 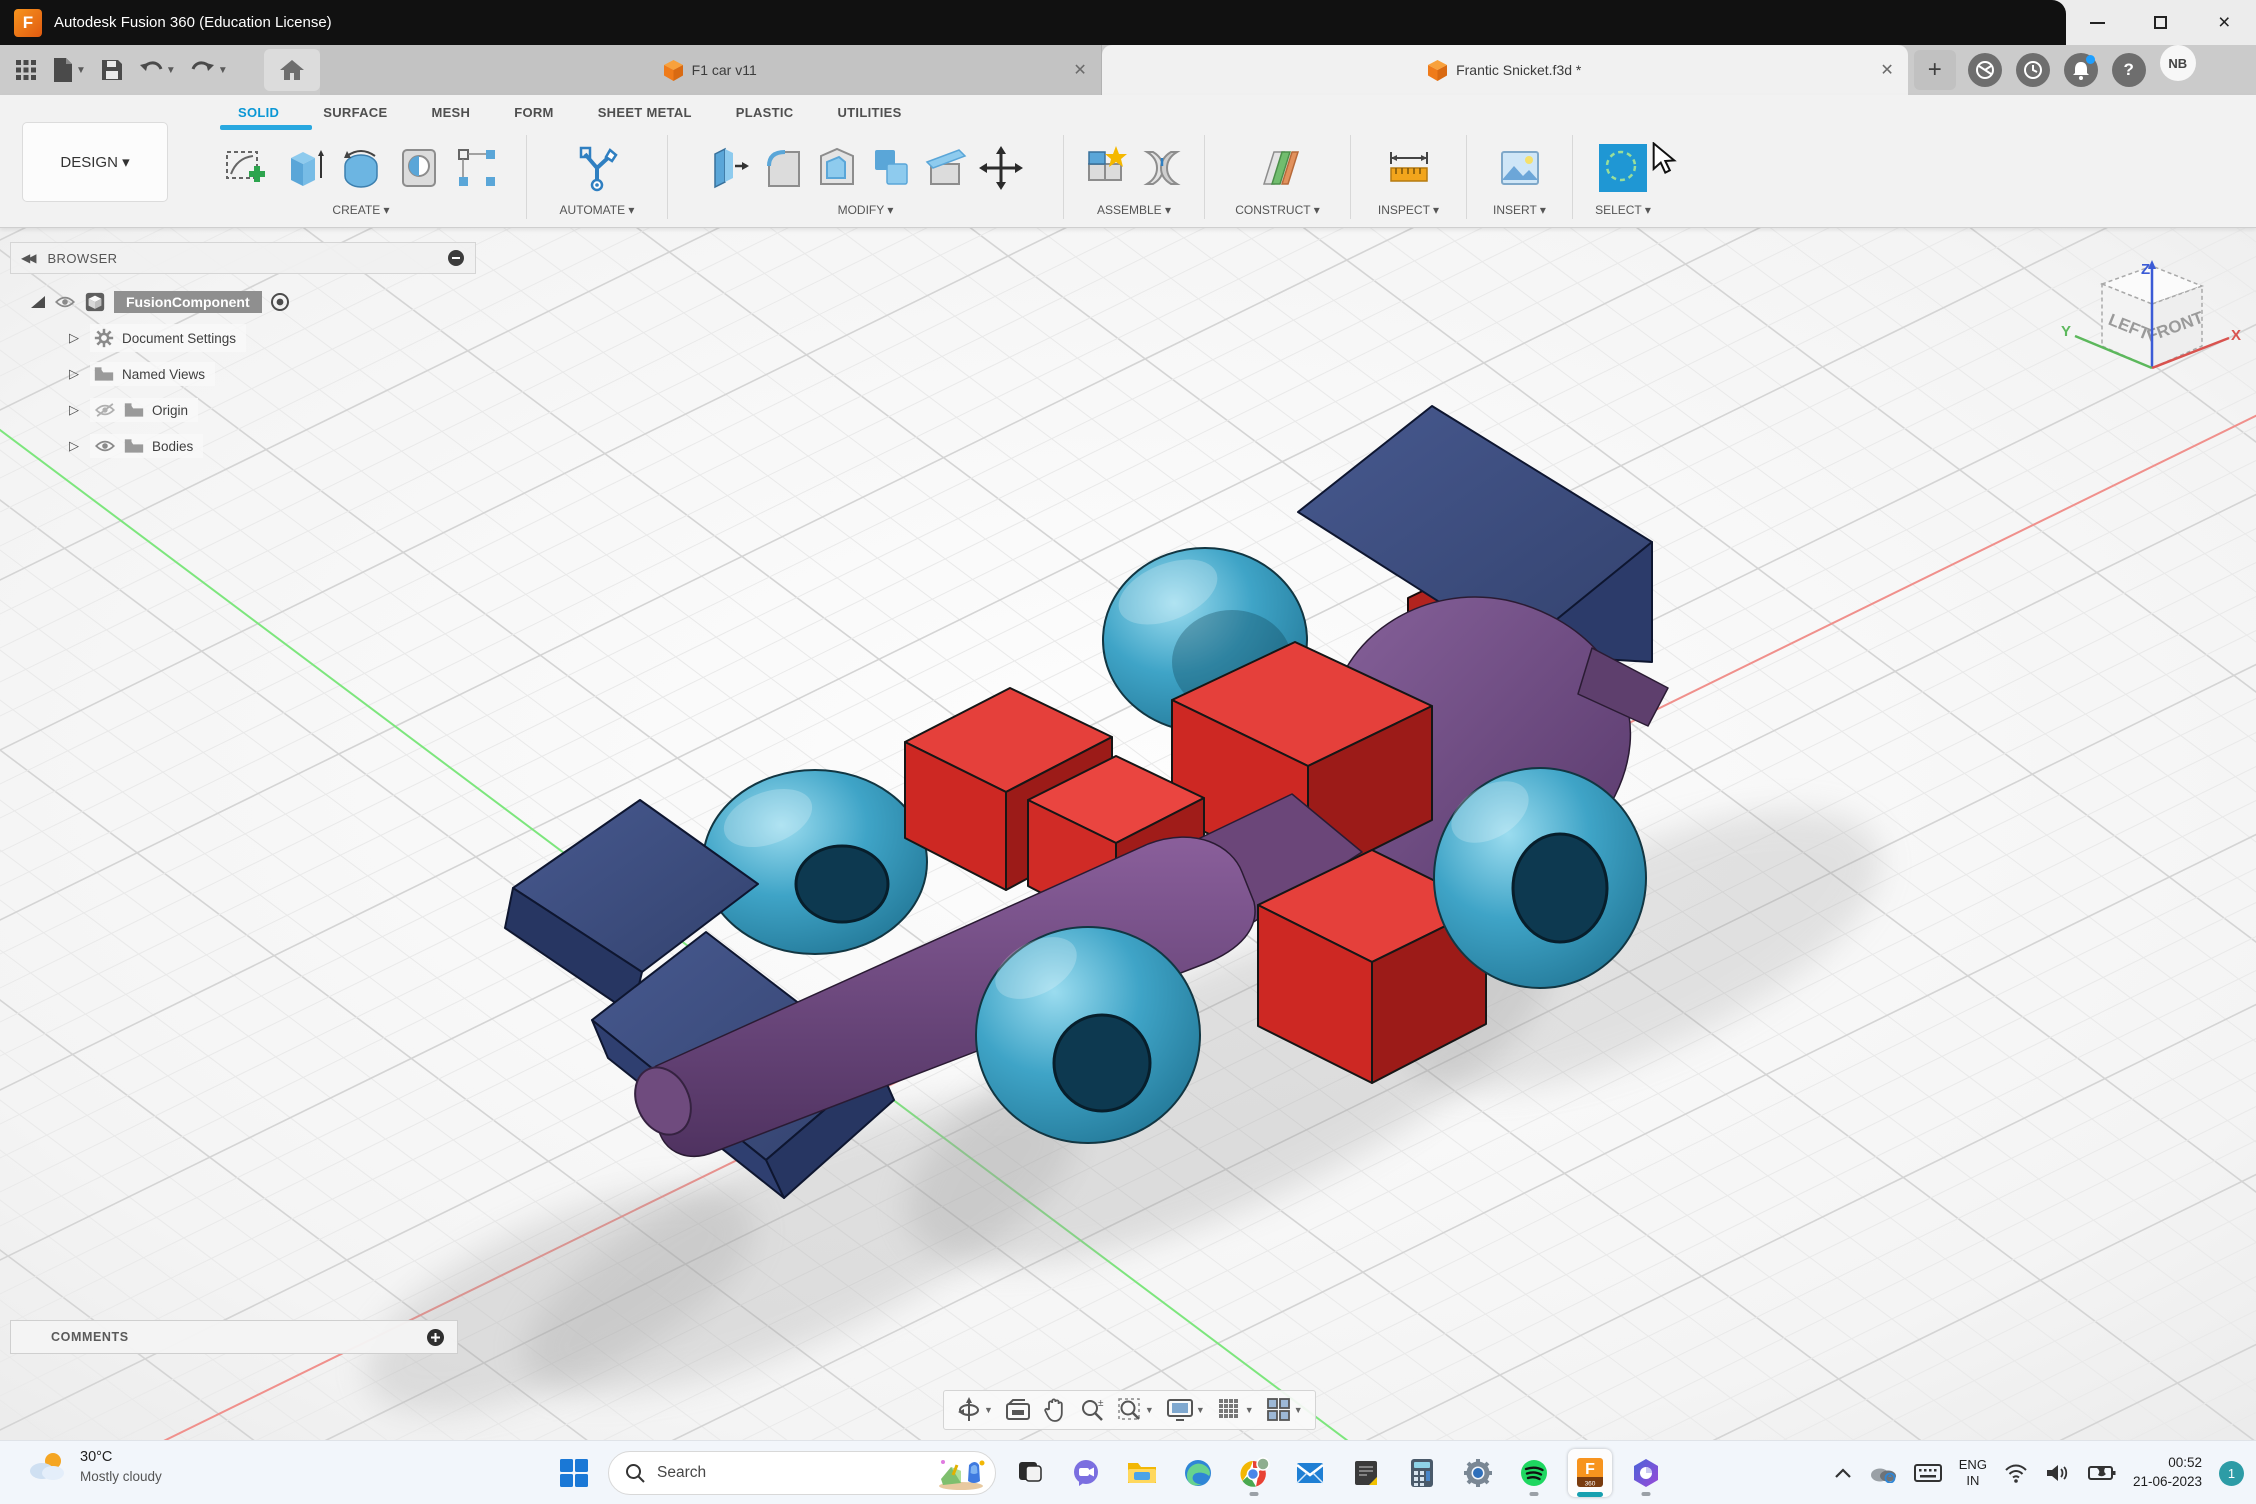 I want to click on start-button, so click(x=574, y=1473).